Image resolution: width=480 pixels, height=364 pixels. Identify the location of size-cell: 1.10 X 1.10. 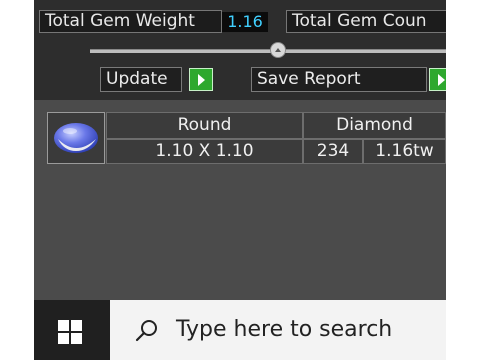
(204, 151).